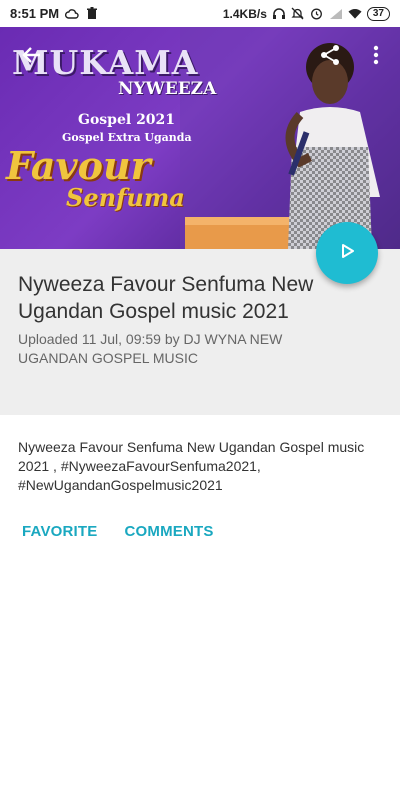  What do you see at coordinates (279, 14) in the screenshot?
I see `headphones-icon` at bounding box center [279, 14].